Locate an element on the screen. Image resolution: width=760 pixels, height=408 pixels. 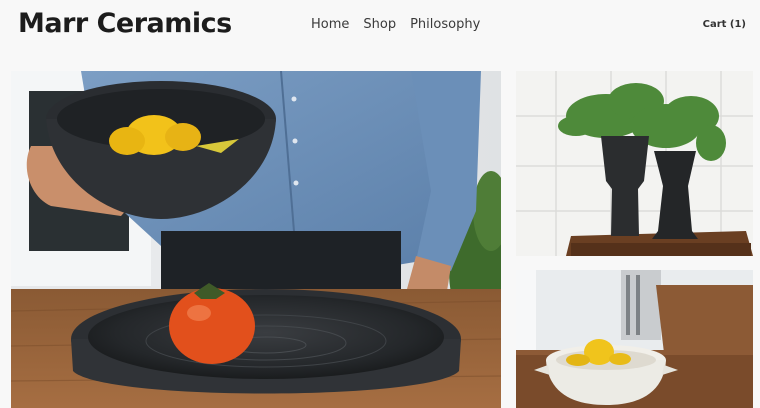
nav-shop-link: Shop is located at coordinates (379, 24).